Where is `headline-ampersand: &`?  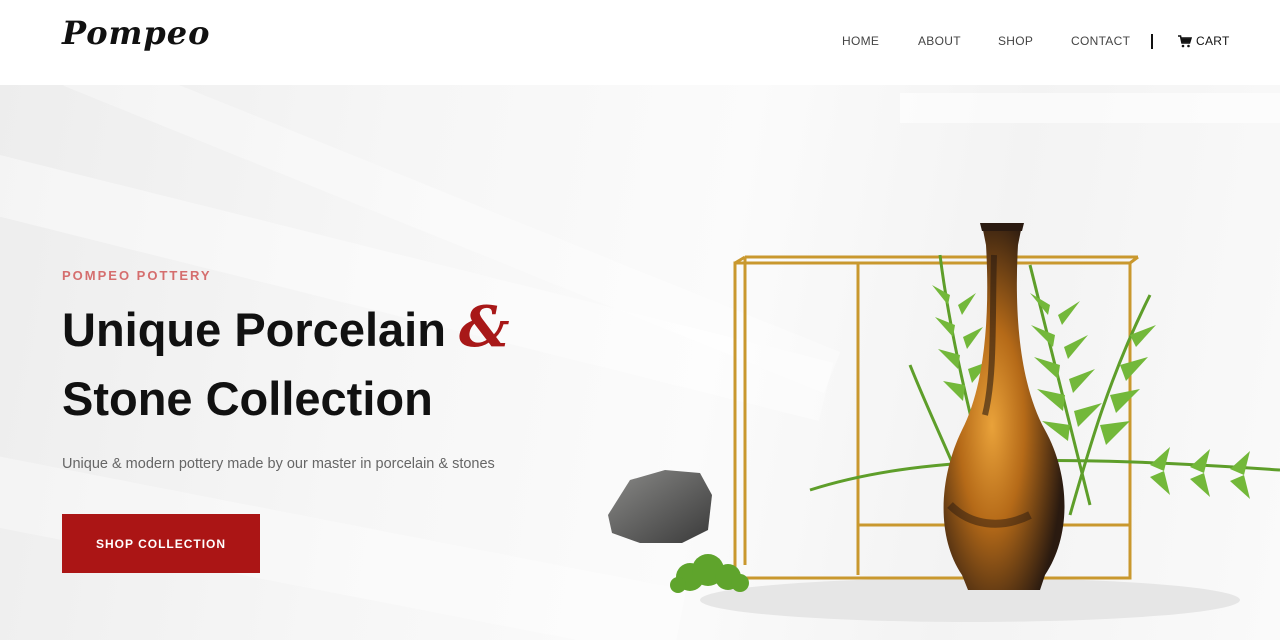 headline-ampersand: & is located at coordinates (484, 327).